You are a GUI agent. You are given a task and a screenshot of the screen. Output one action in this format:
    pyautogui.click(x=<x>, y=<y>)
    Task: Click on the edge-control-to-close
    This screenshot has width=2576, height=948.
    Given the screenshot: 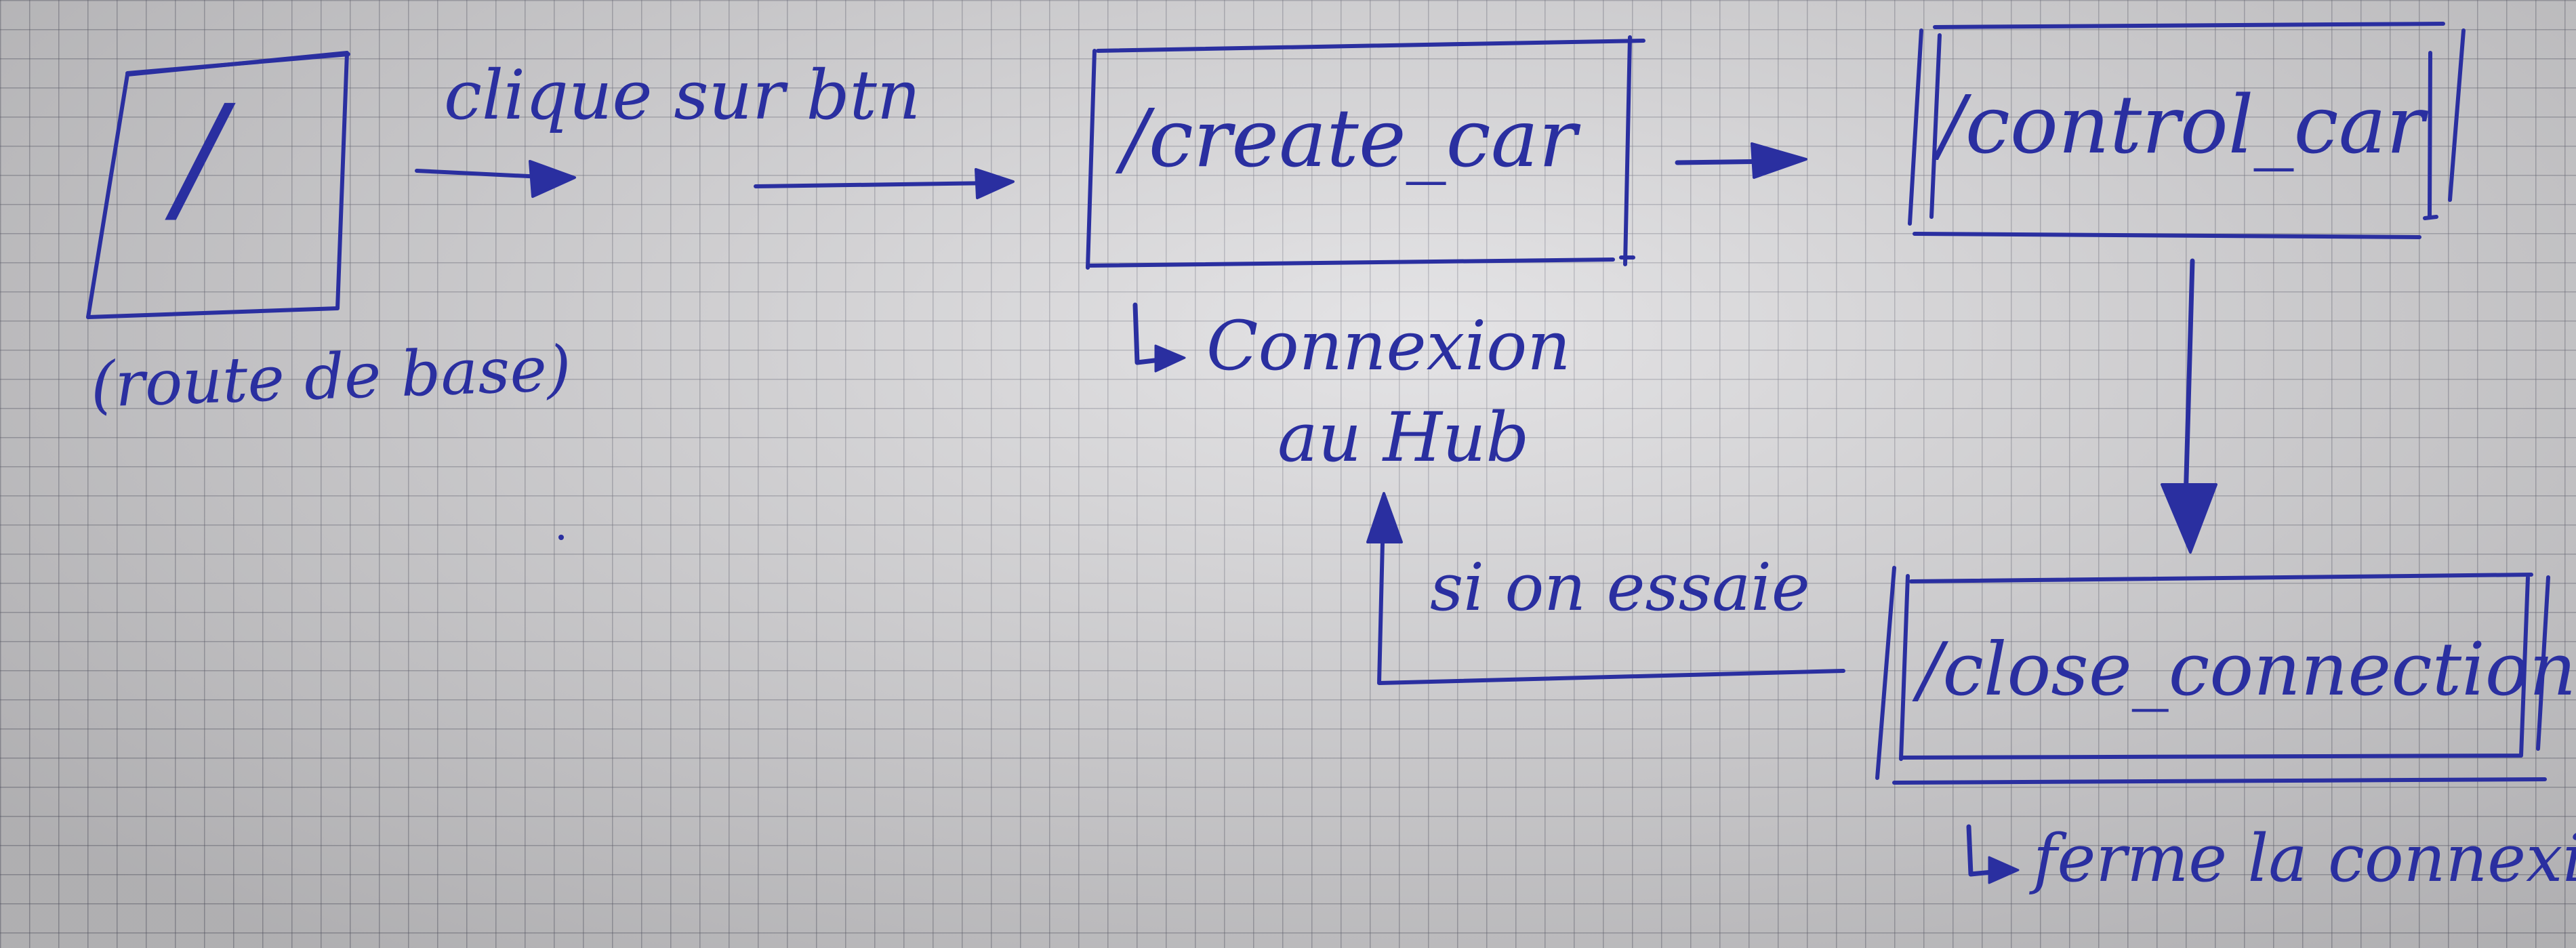 What is the action you would take?
    pyautogui.click(x=2189, y=406)
    